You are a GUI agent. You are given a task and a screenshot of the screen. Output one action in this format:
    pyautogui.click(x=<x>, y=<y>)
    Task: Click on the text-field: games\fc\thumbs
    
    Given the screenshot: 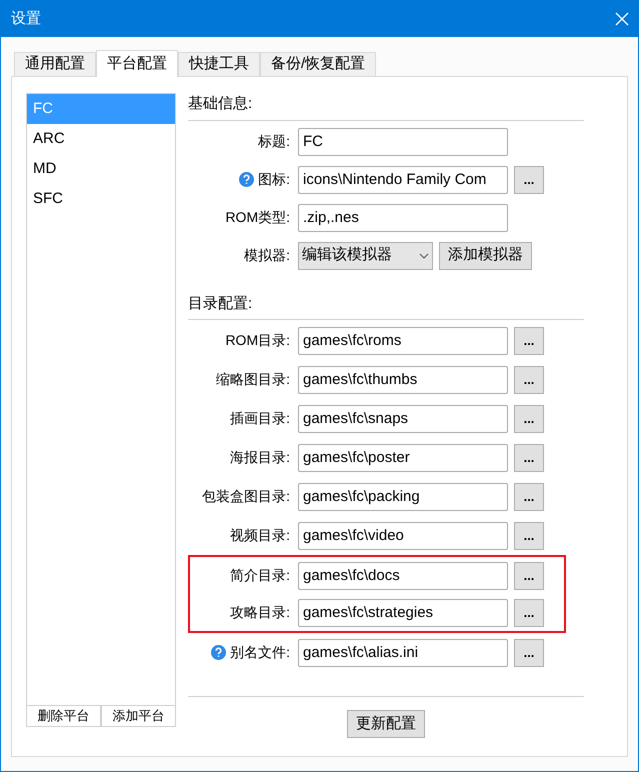 What is the action you would take?
    pyautogui.click(x=403, y=380)
    